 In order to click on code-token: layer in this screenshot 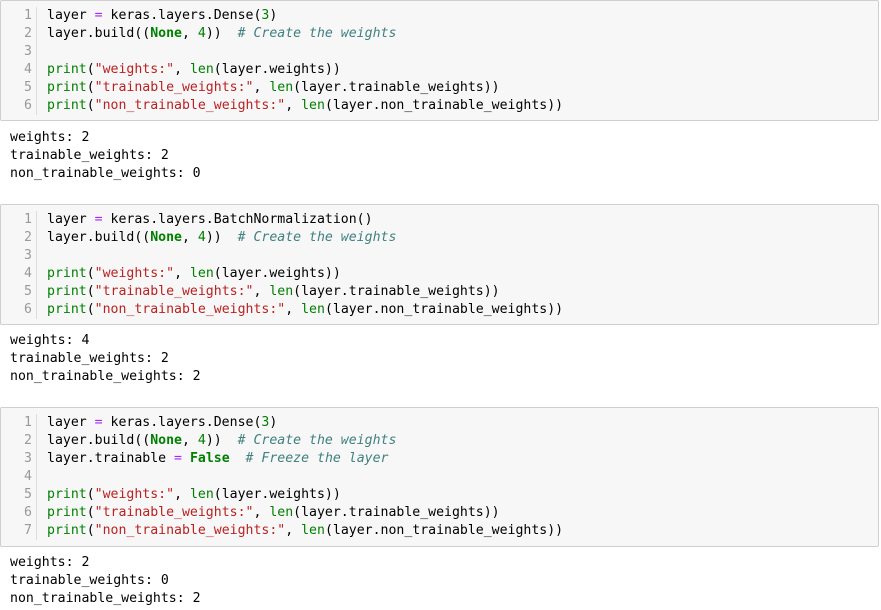, I will do `click(71, 15)`.